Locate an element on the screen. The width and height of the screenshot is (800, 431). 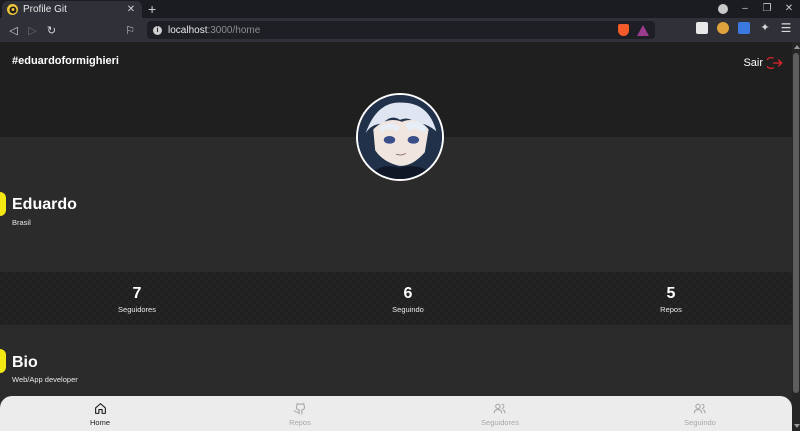
browser-toolbar: ◁ ▷ ↻ ⚐ i localhost:3000/home ✦ ☰ is located at coordinates (400, 30).